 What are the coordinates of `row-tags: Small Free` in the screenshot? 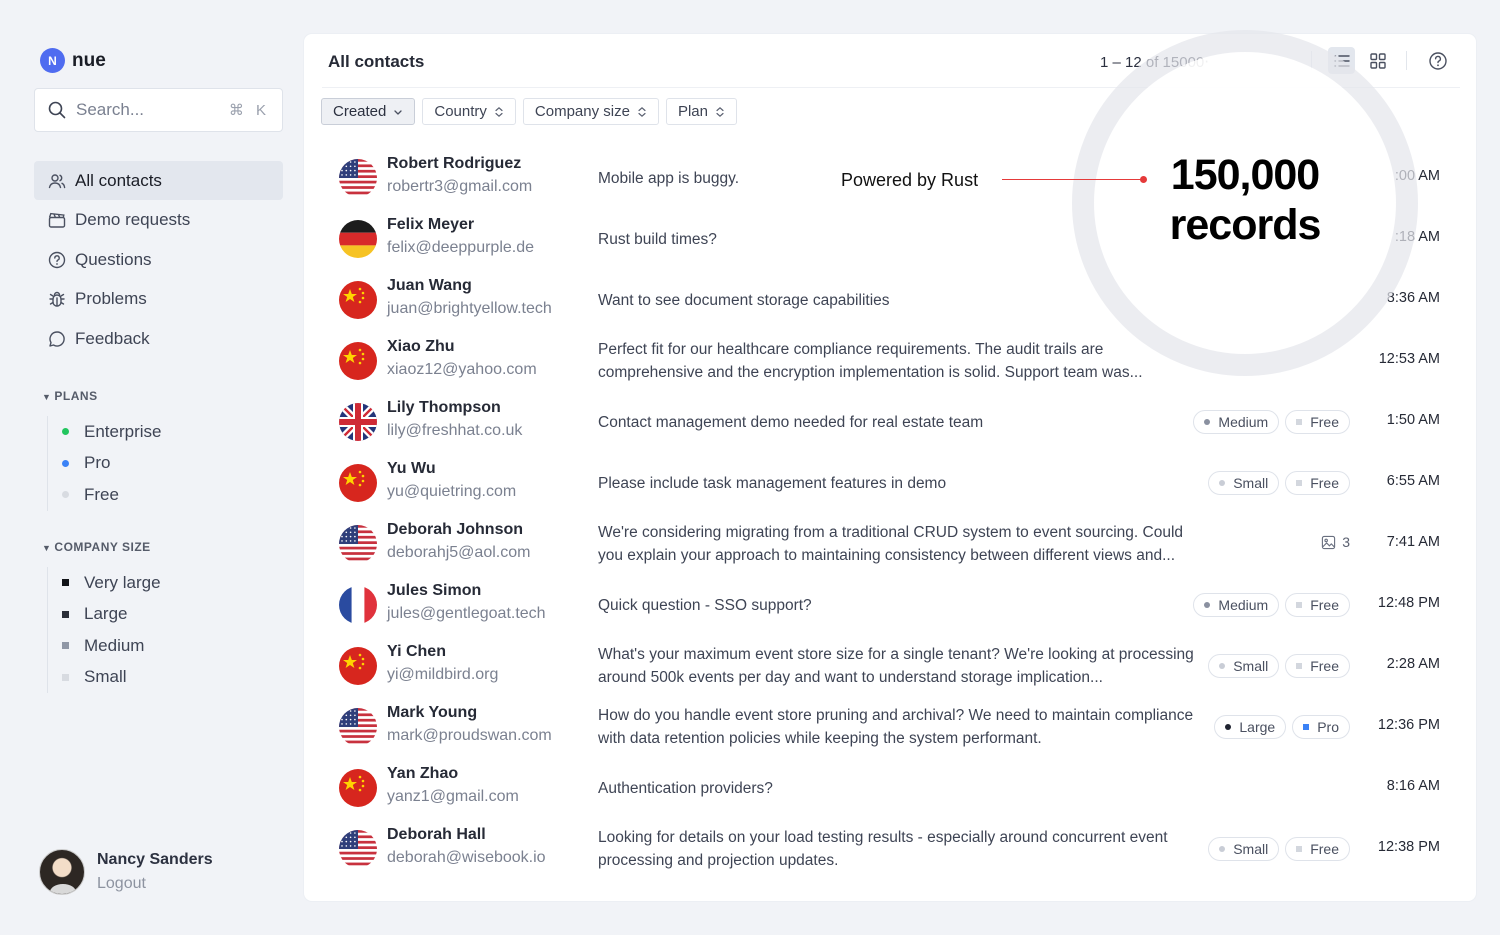 It's located at (1279, 849).